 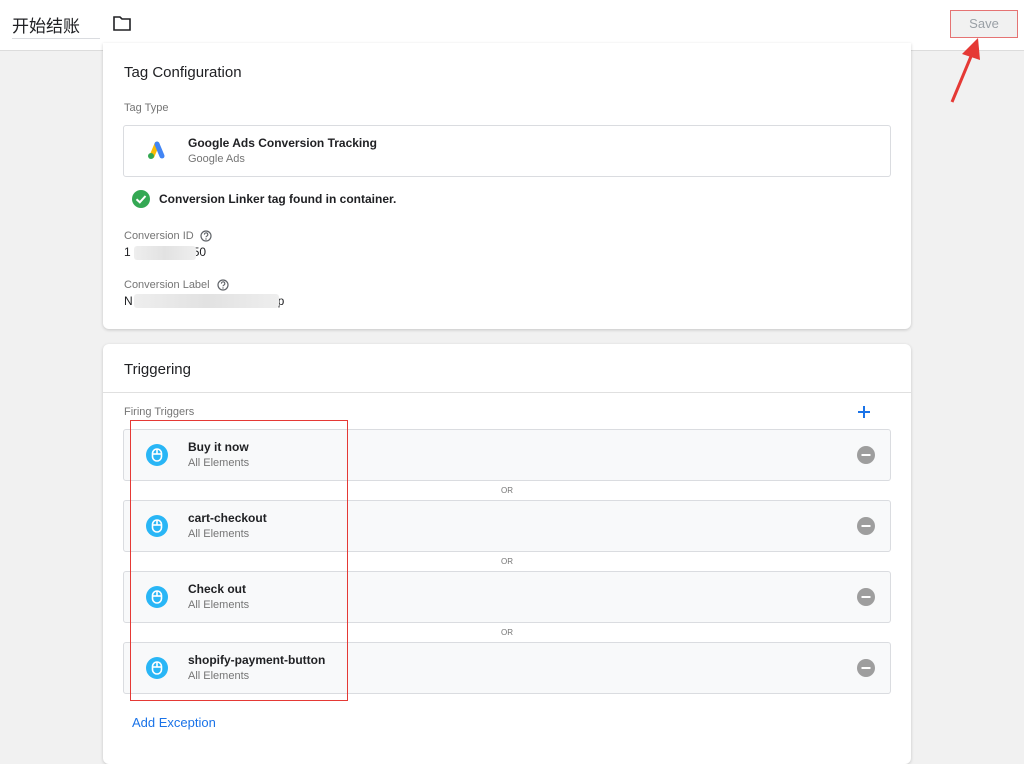 I want to click on plus-icon, so click(x=864, y=412).